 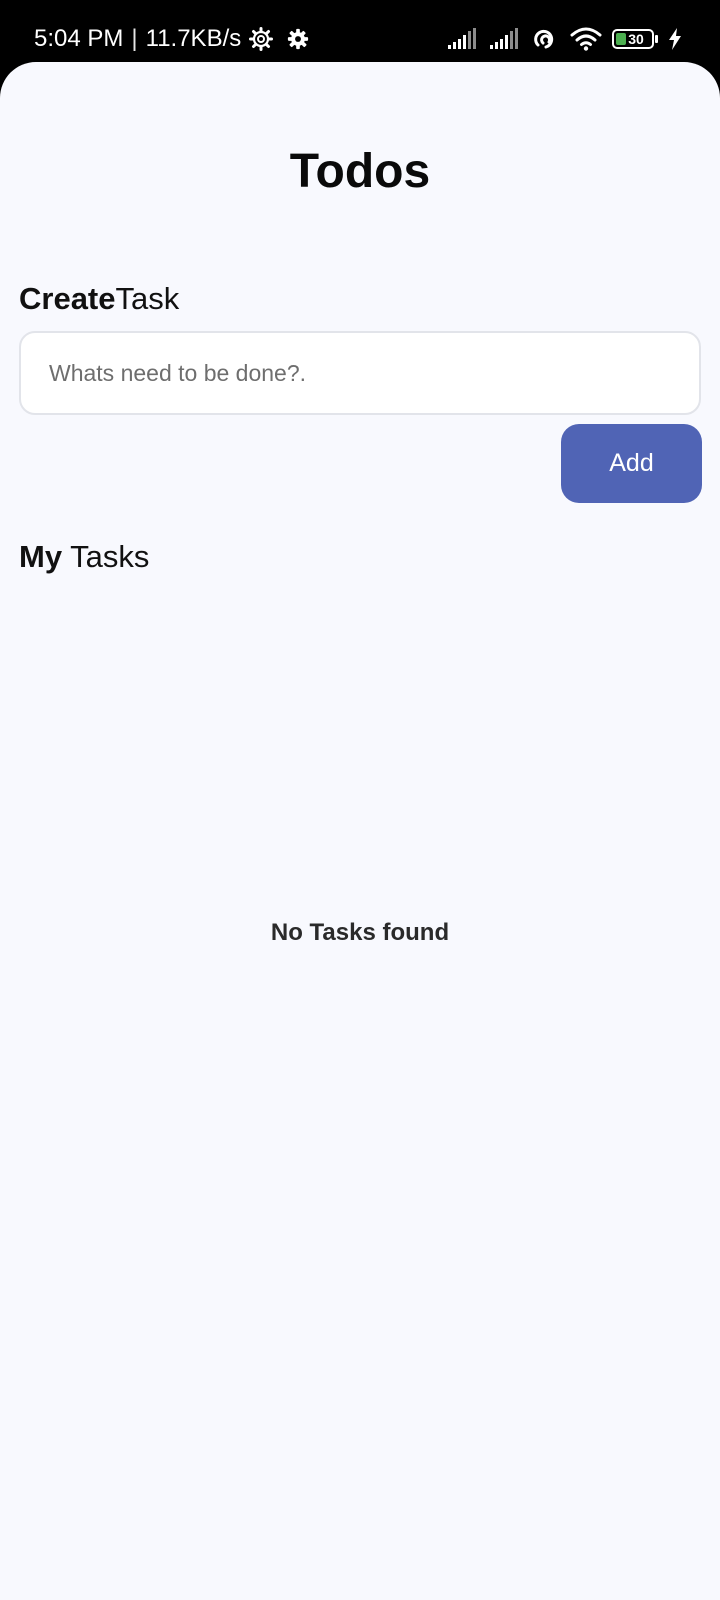 I want to click on wifi-icon, so click(x=586, y=39).